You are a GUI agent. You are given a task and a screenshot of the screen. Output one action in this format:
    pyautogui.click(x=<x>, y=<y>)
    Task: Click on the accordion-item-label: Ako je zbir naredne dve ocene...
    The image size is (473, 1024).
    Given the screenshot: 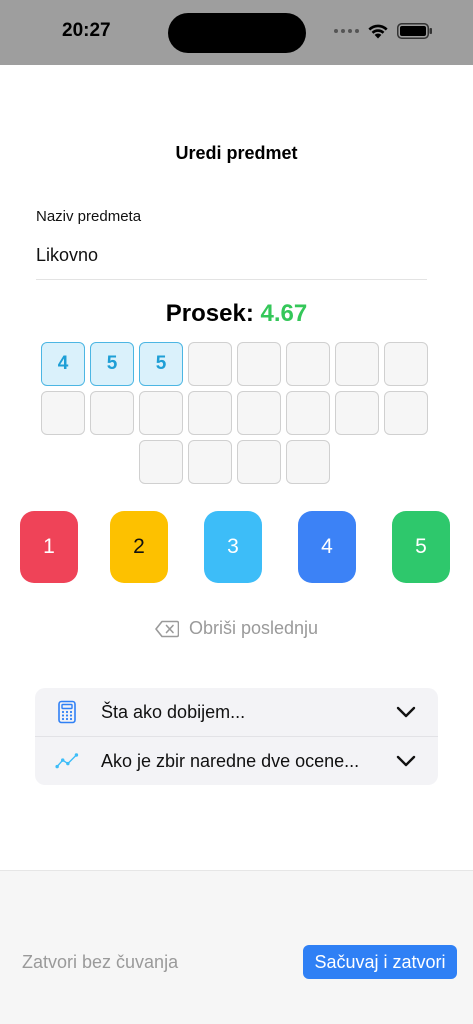 What is the action you would take?
    pyautogui.click(x=230, y=760)
    